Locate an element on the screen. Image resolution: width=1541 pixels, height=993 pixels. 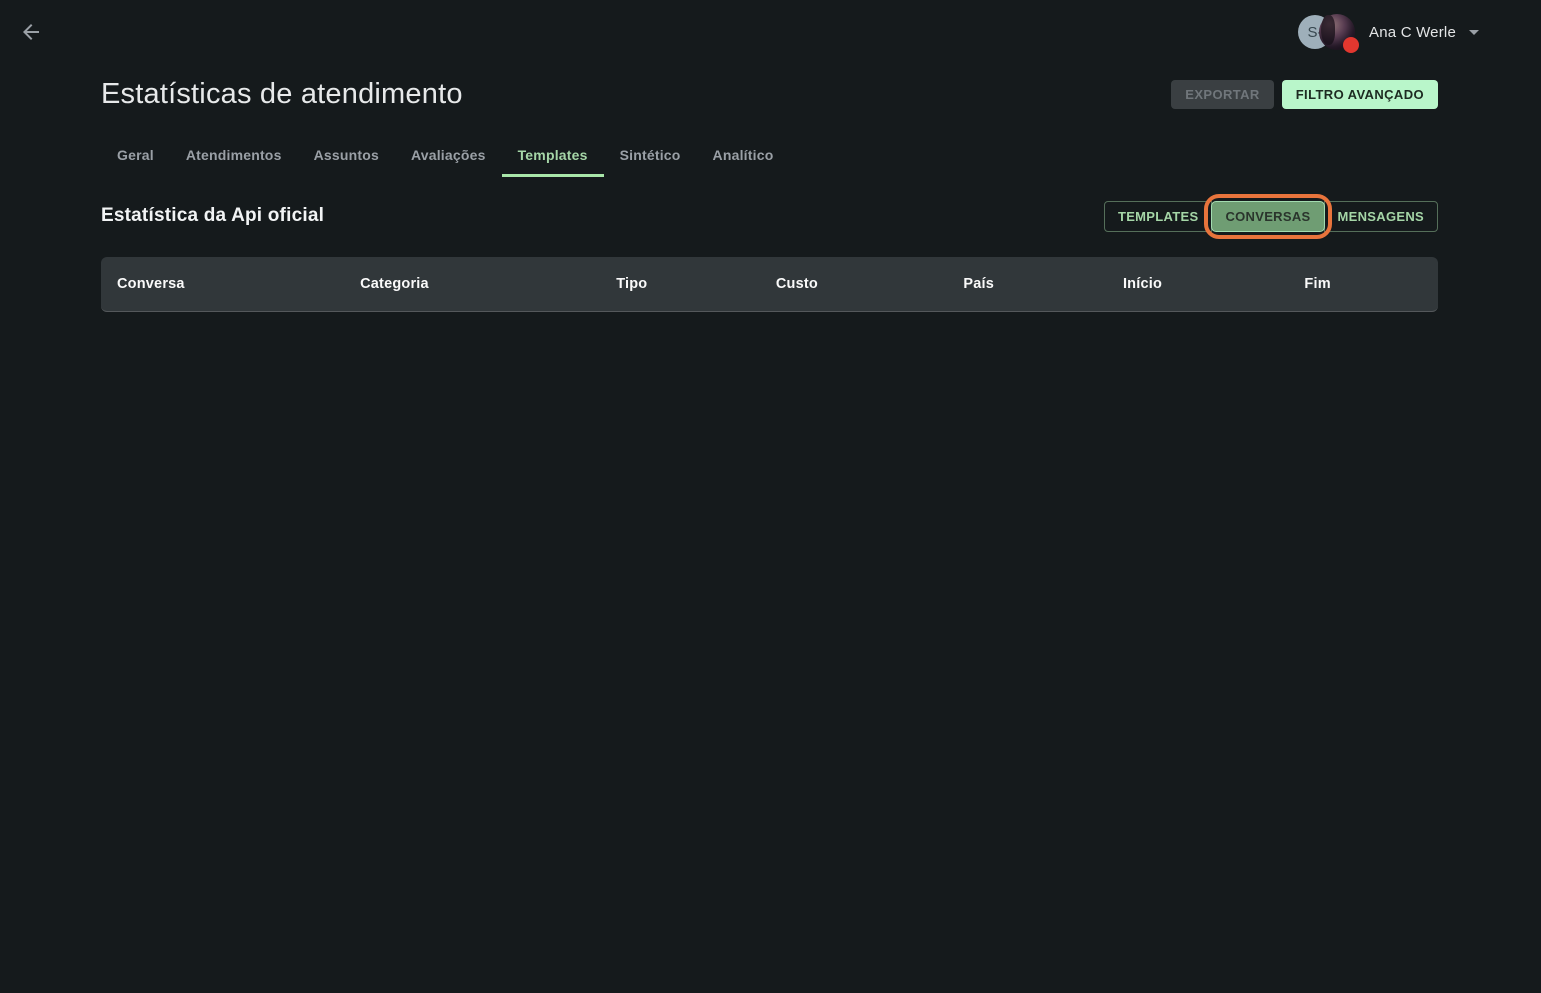
advanced-filter-button: FILTRO AVANÇADO is located at coordinates (1359, 94).